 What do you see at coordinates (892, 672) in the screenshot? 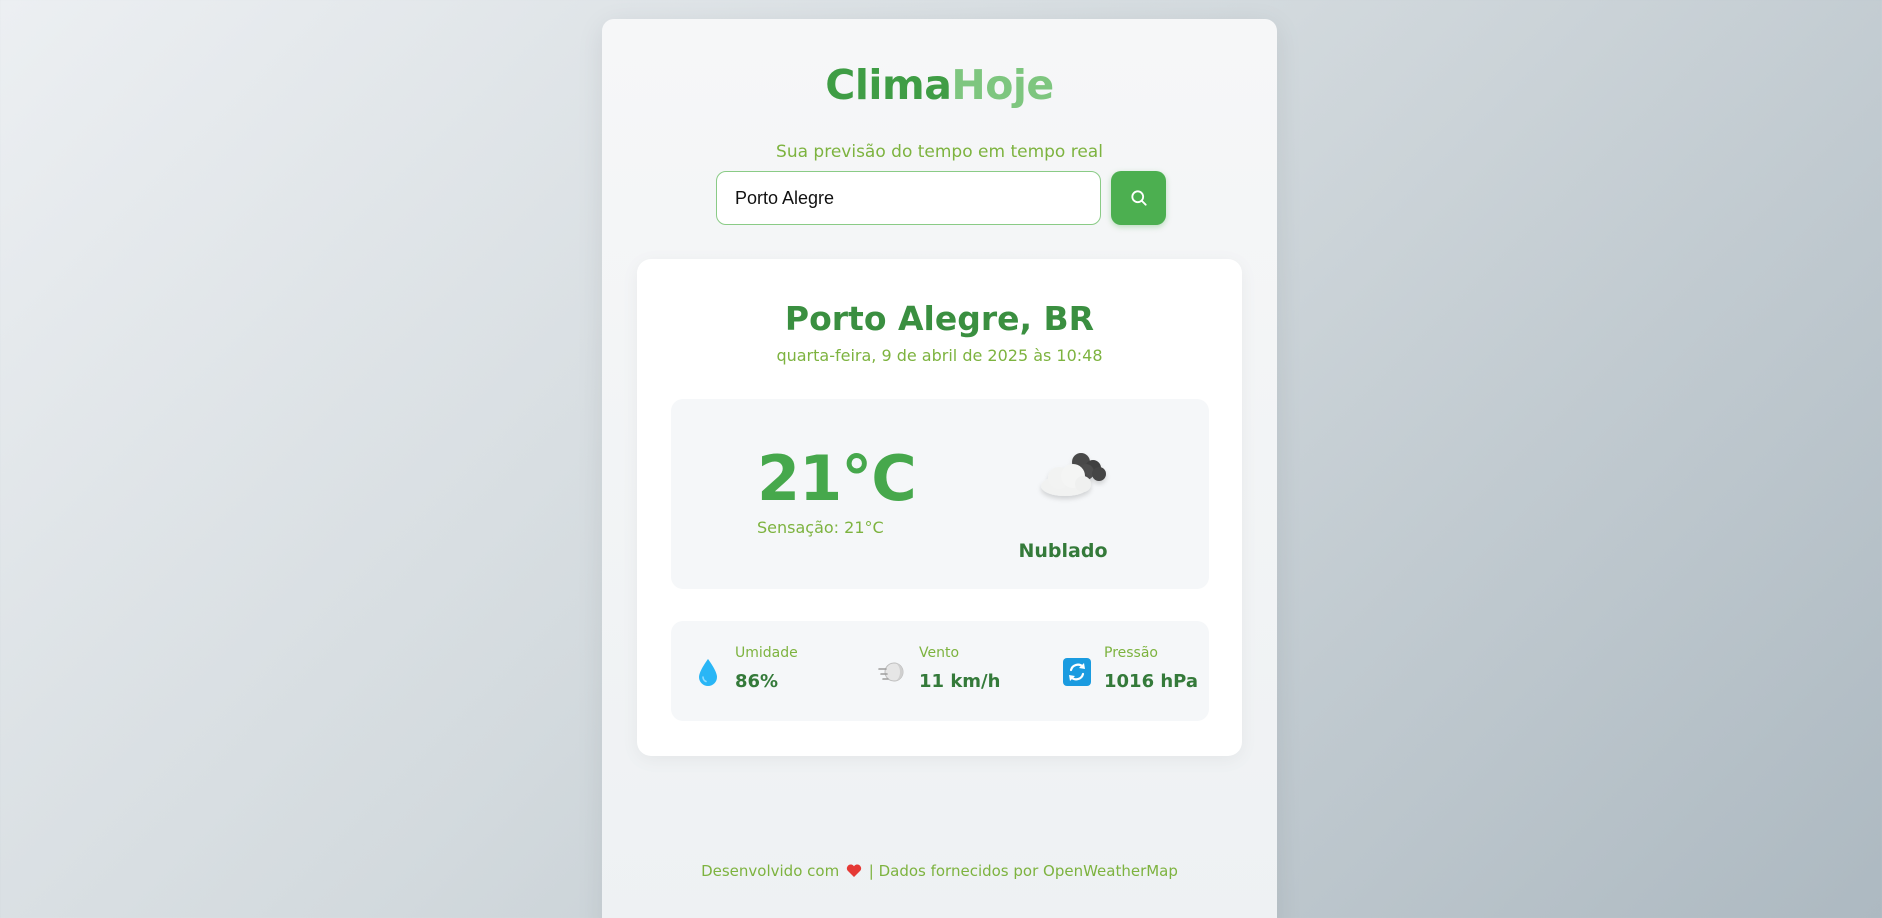
I see `wind-icon` at bounding box center [892, 672].